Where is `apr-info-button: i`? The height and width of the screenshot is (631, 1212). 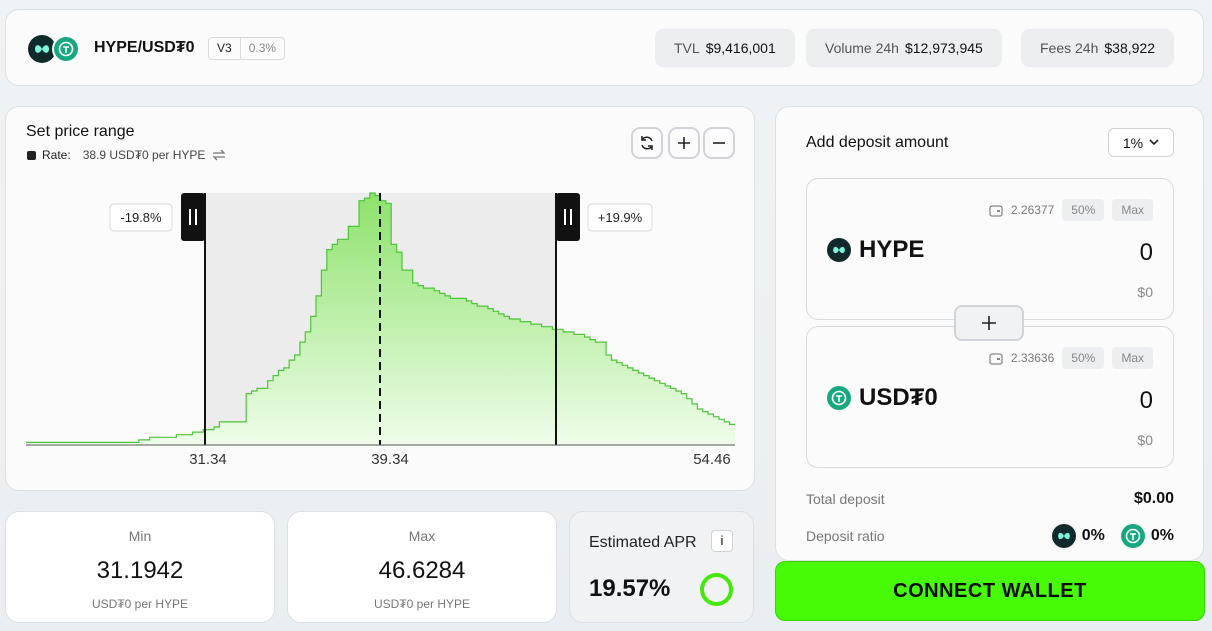
apr-info-button: i is located at coordinates (722, 541).